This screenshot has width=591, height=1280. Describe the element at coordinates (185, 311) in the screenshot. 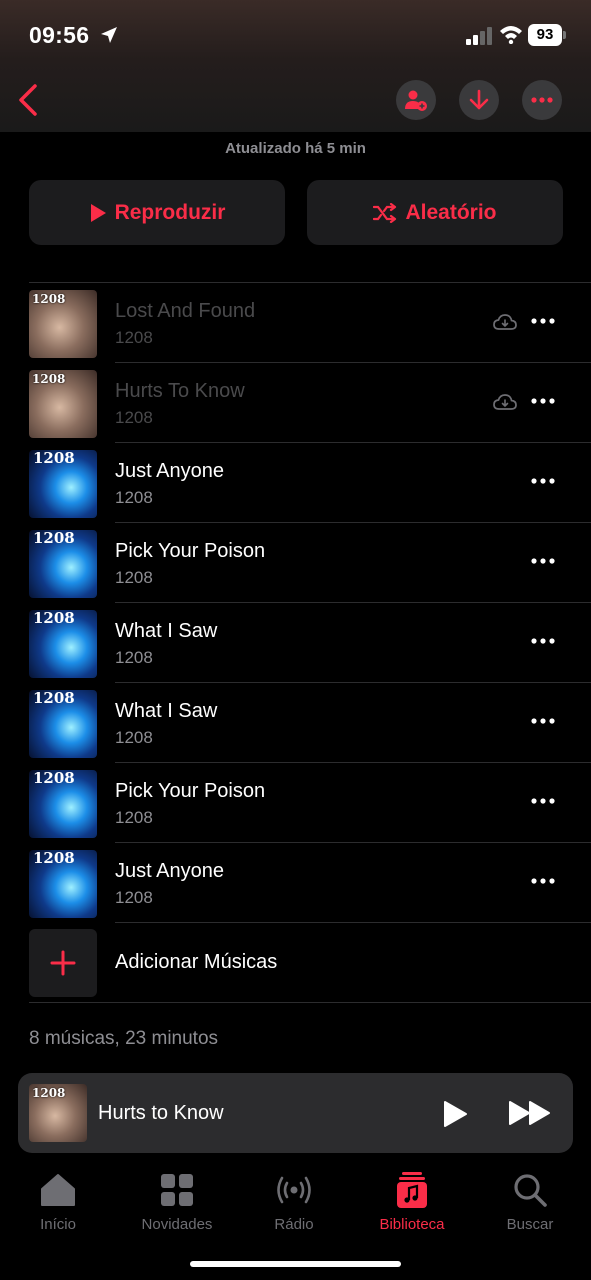

I see `track-title: Lost And Found` at that location.